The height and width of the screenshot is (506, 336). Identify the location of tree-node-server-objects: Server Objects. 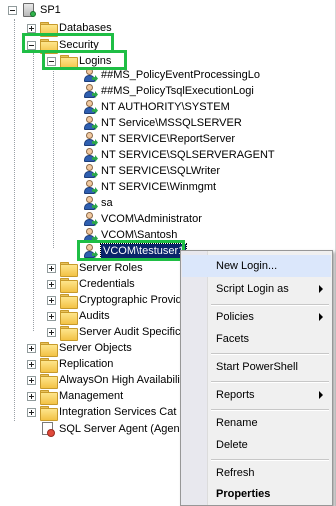
(79, 348).